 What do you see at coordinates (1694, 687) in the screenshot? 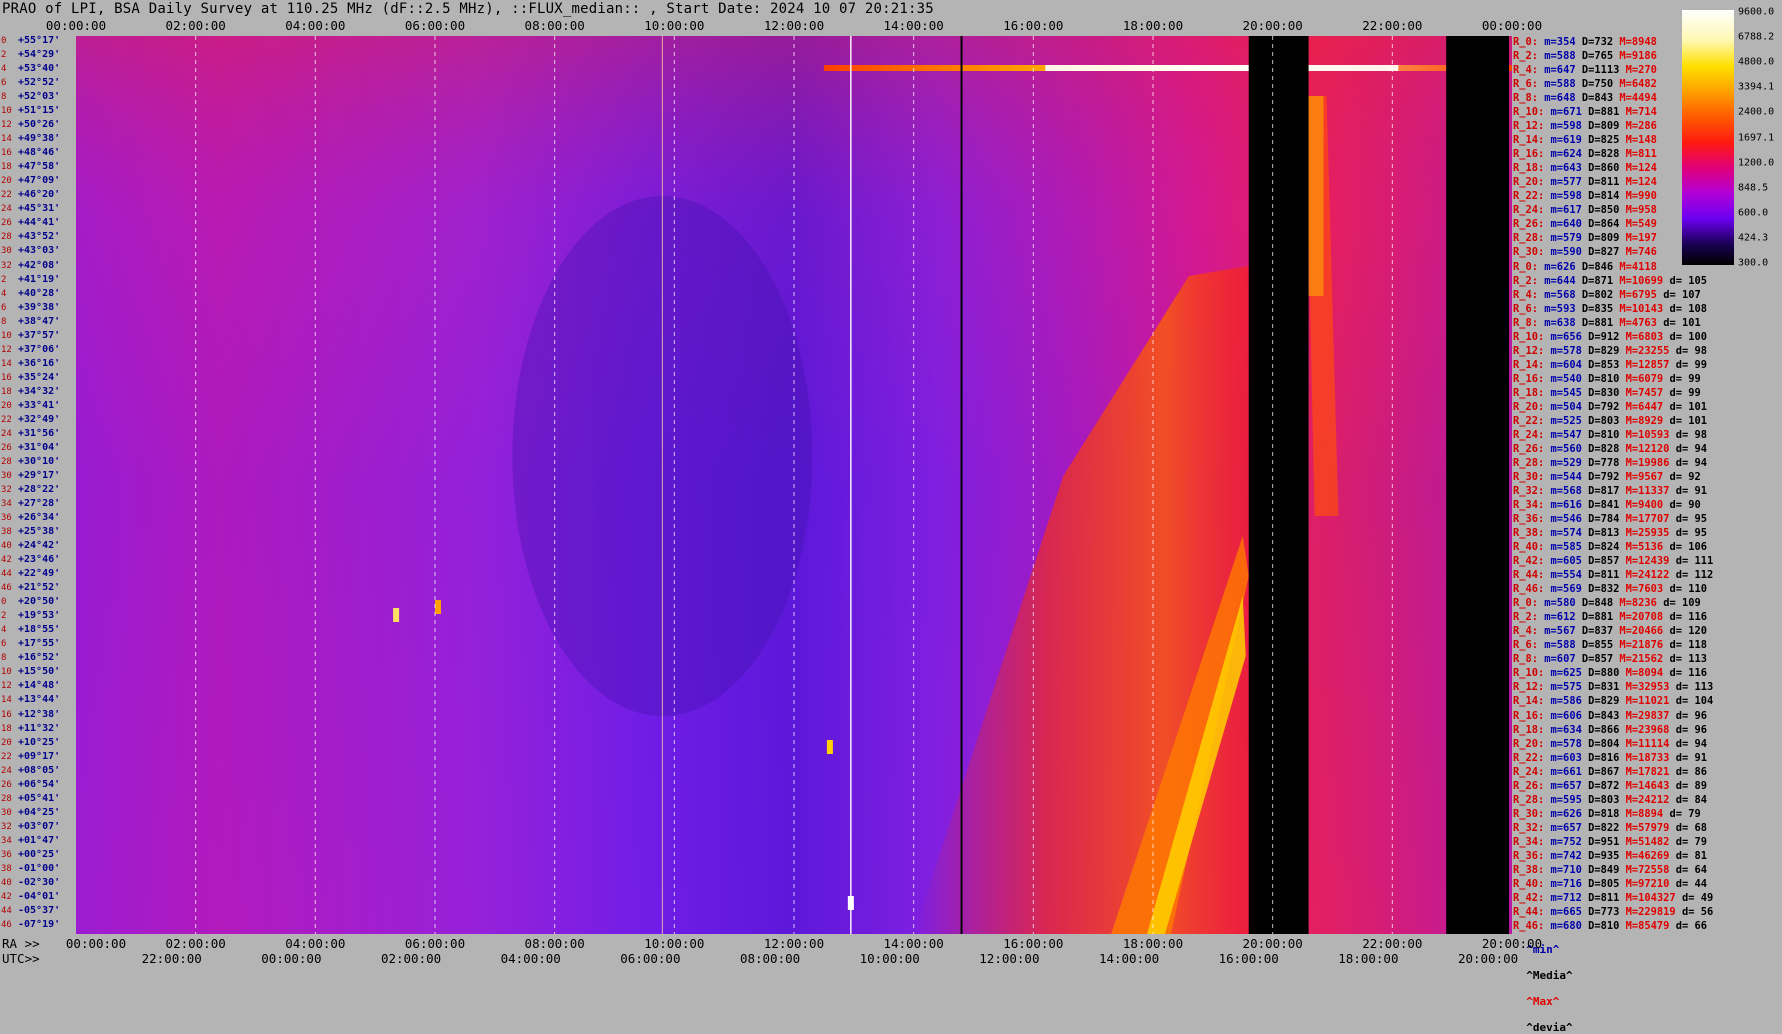
I see `stat-dev: d= 113` at bounding box center [1694, 687].